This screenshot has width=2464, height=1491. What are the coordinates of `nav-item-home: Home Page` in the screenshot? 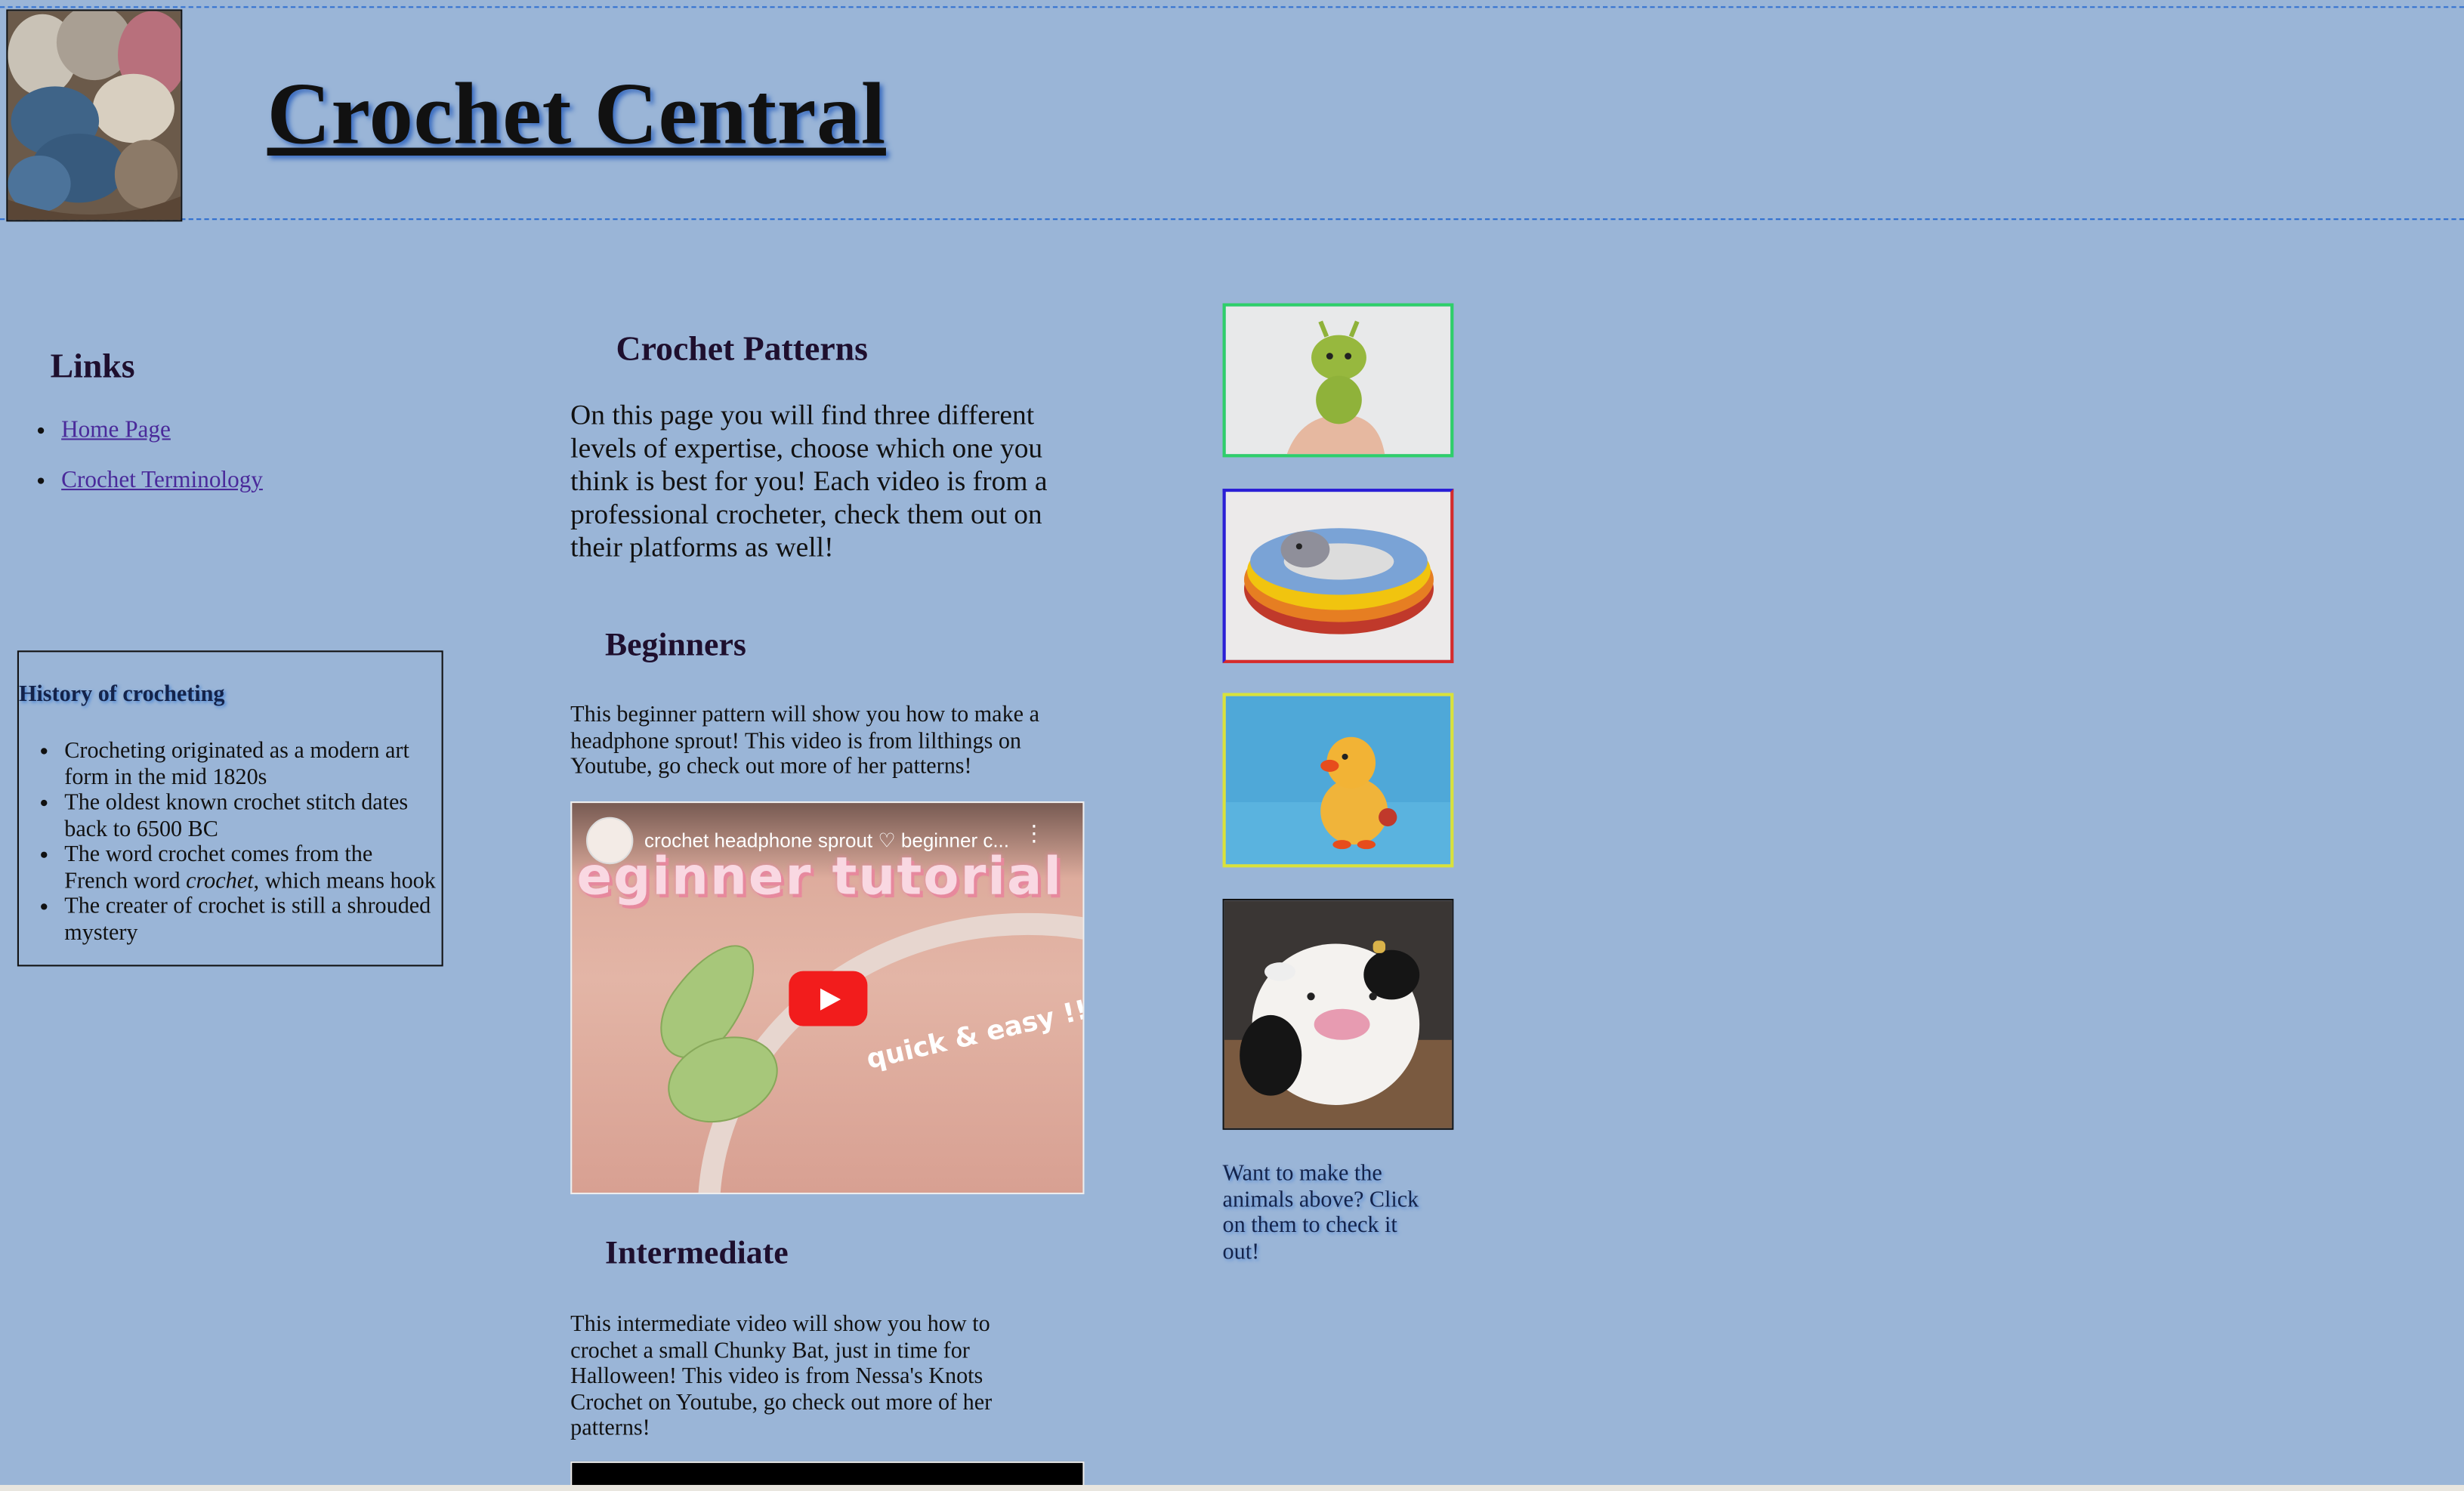 It's located at (162, 431).